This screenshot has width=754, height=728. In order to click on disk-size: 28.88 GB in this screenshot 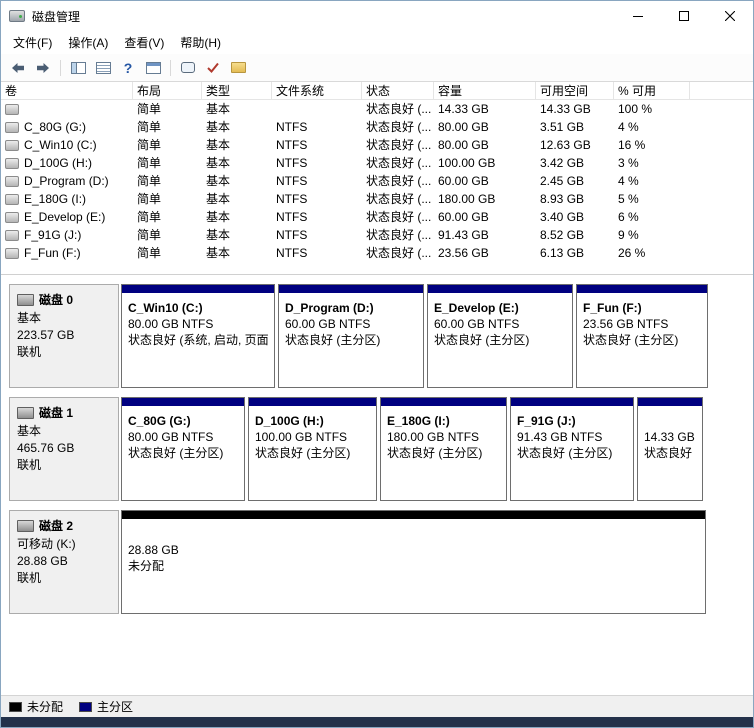, I will do `click(42, 561)`.